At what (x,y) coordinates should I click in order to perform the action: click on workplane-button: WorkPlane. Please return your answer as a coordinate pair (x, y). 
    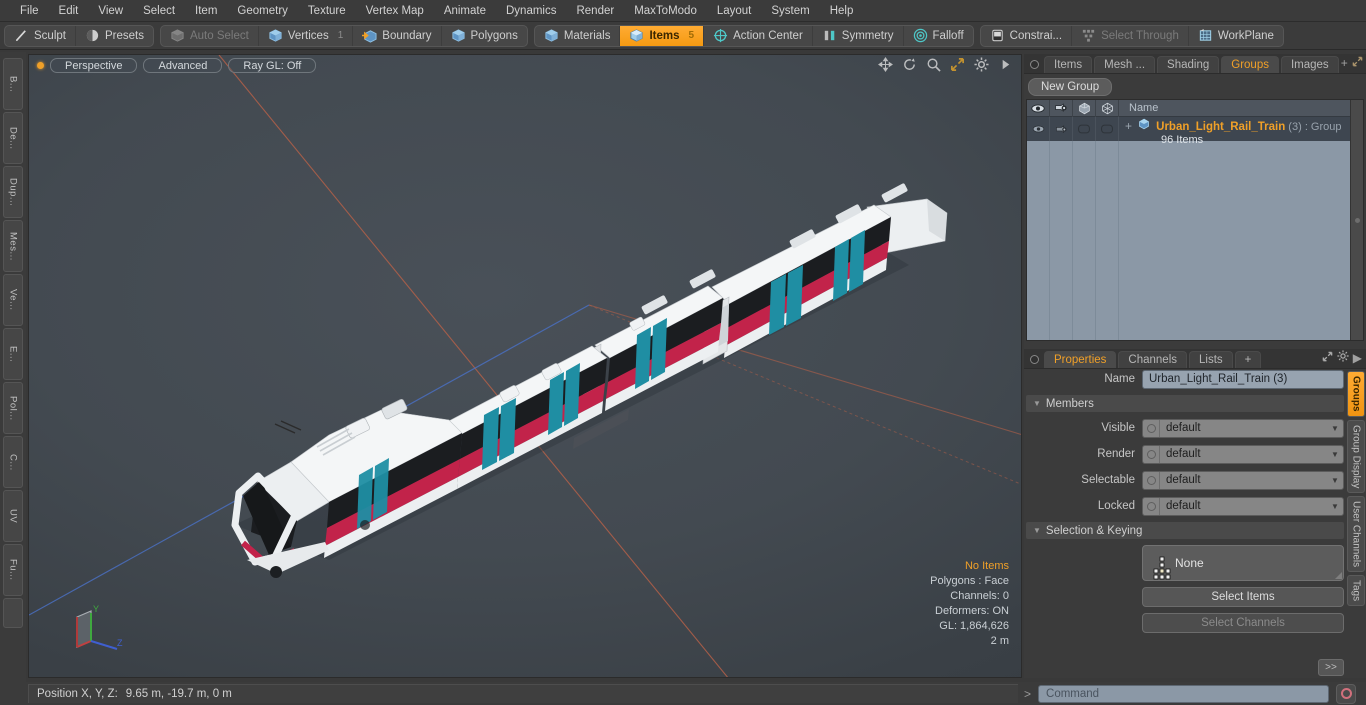
    Looking at the image, I should click on (1236, 36).